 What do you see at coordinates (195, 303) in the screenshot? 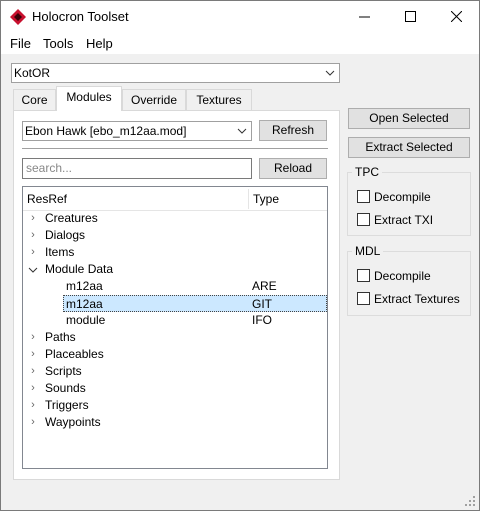
I see `tree-leaf-m12aa-git: m12aa GIT` at bounding box center [195, 303].